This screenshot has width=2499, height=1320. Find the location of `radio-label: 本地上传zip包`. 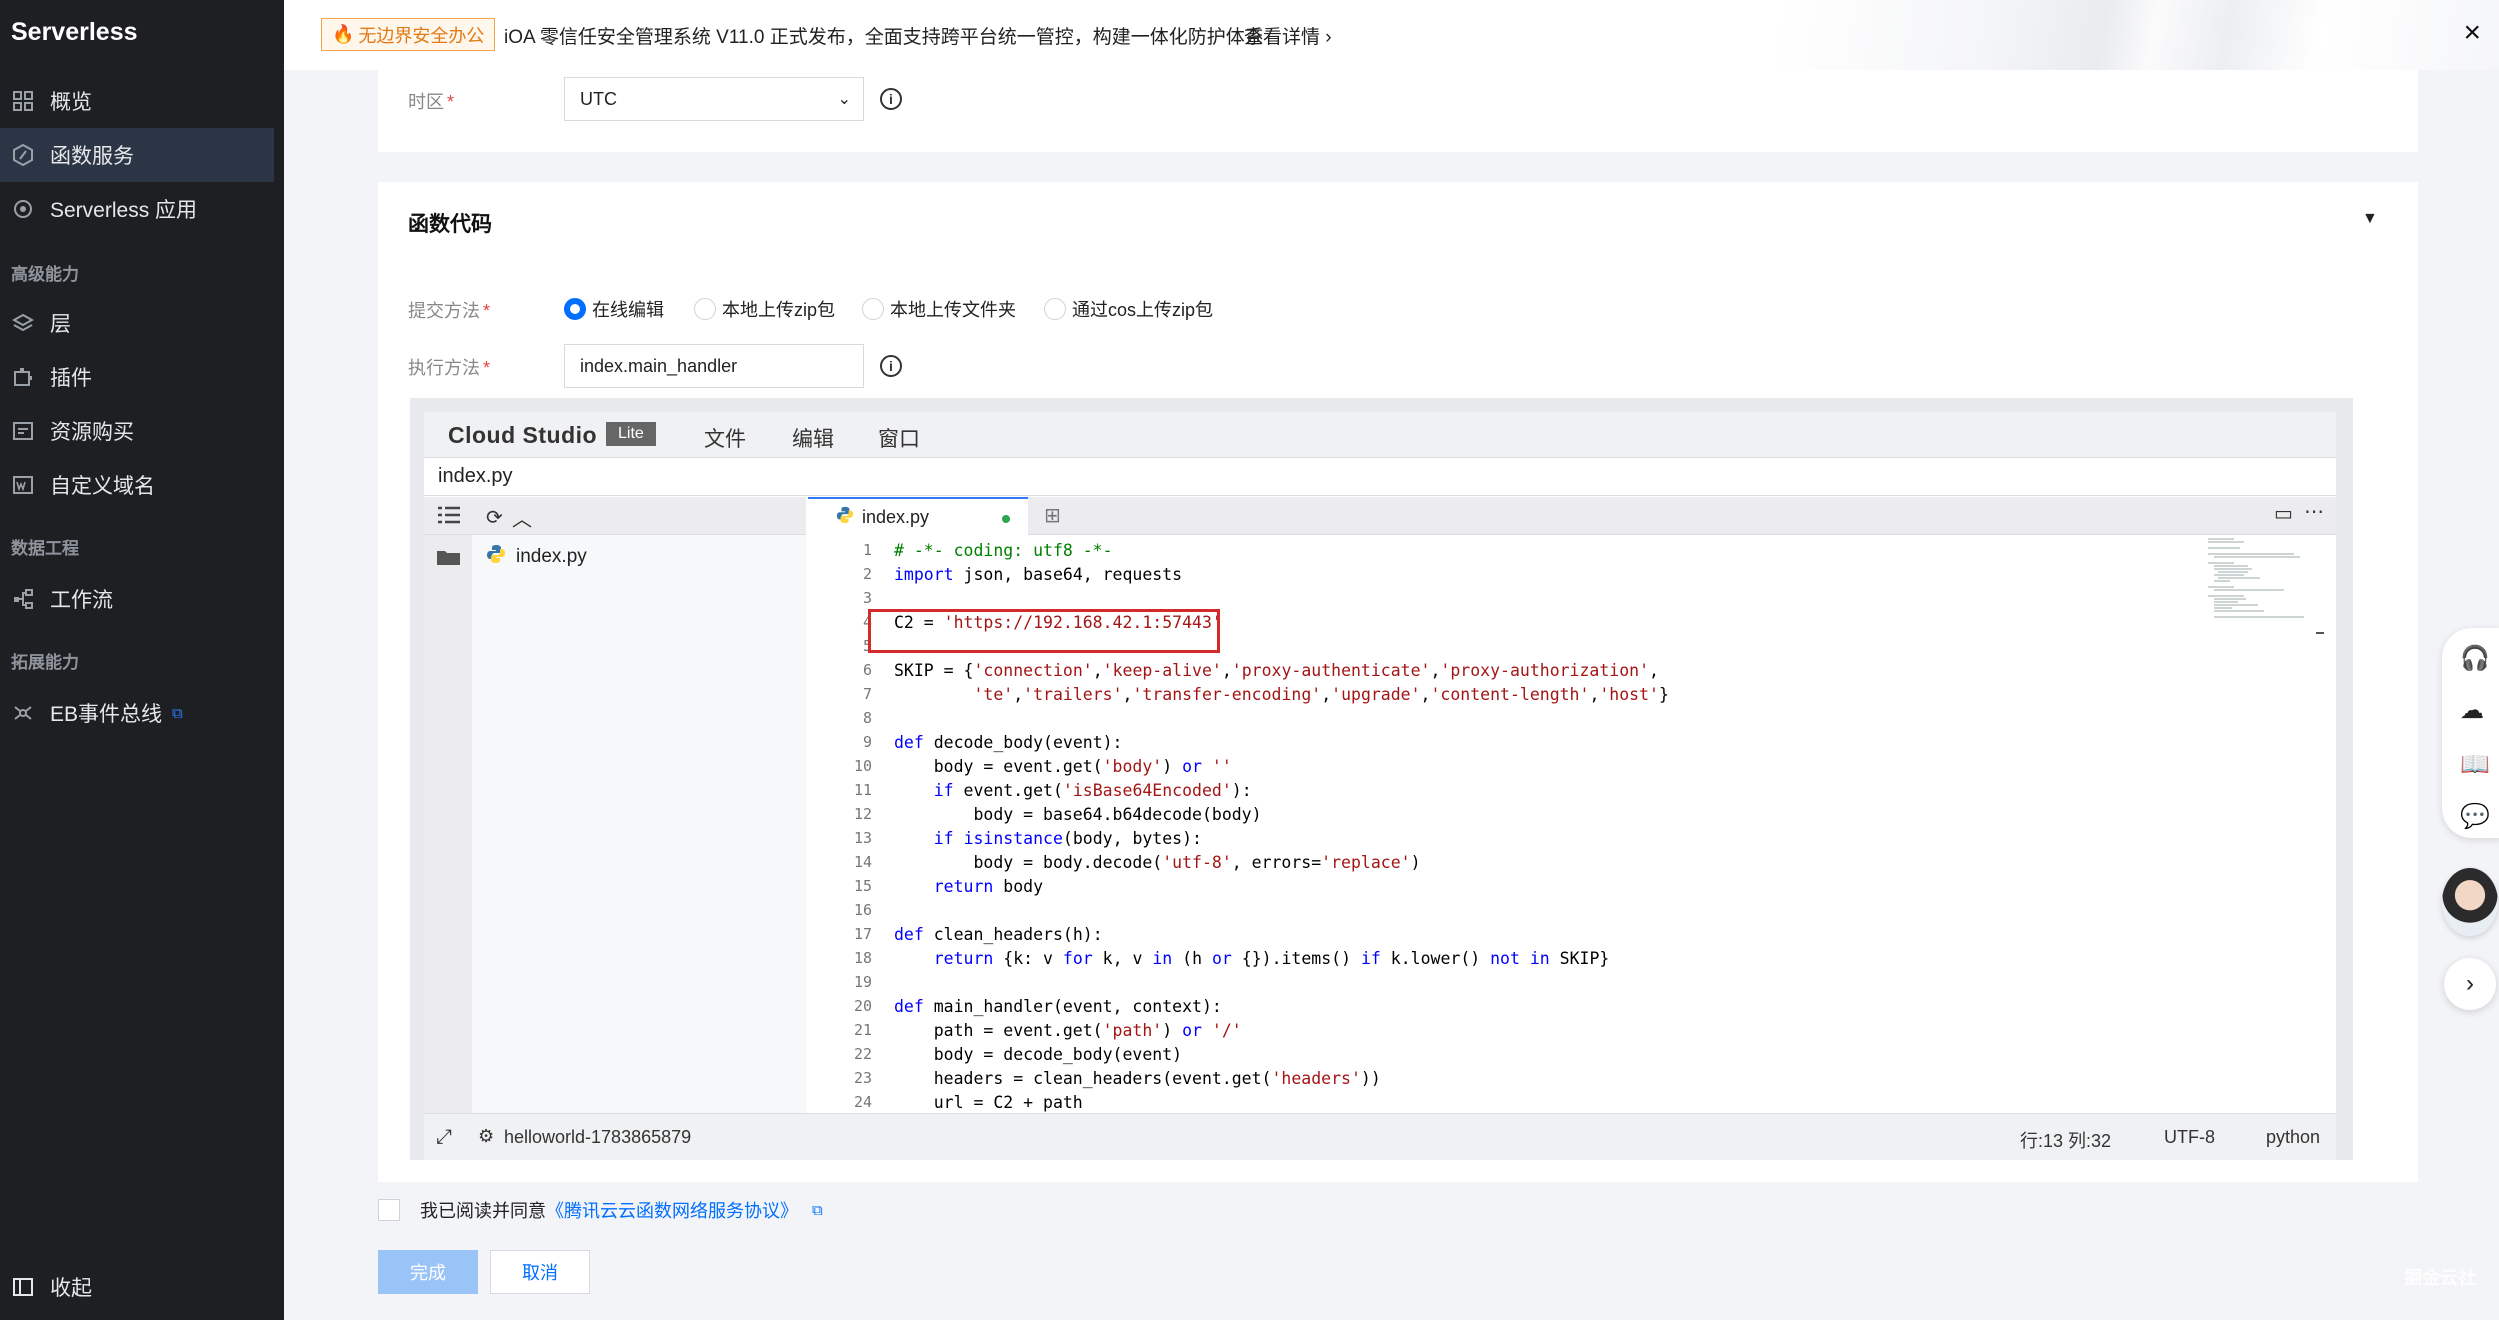

radio-label: 本地上传zip包 is located at coordinates (779, 310).